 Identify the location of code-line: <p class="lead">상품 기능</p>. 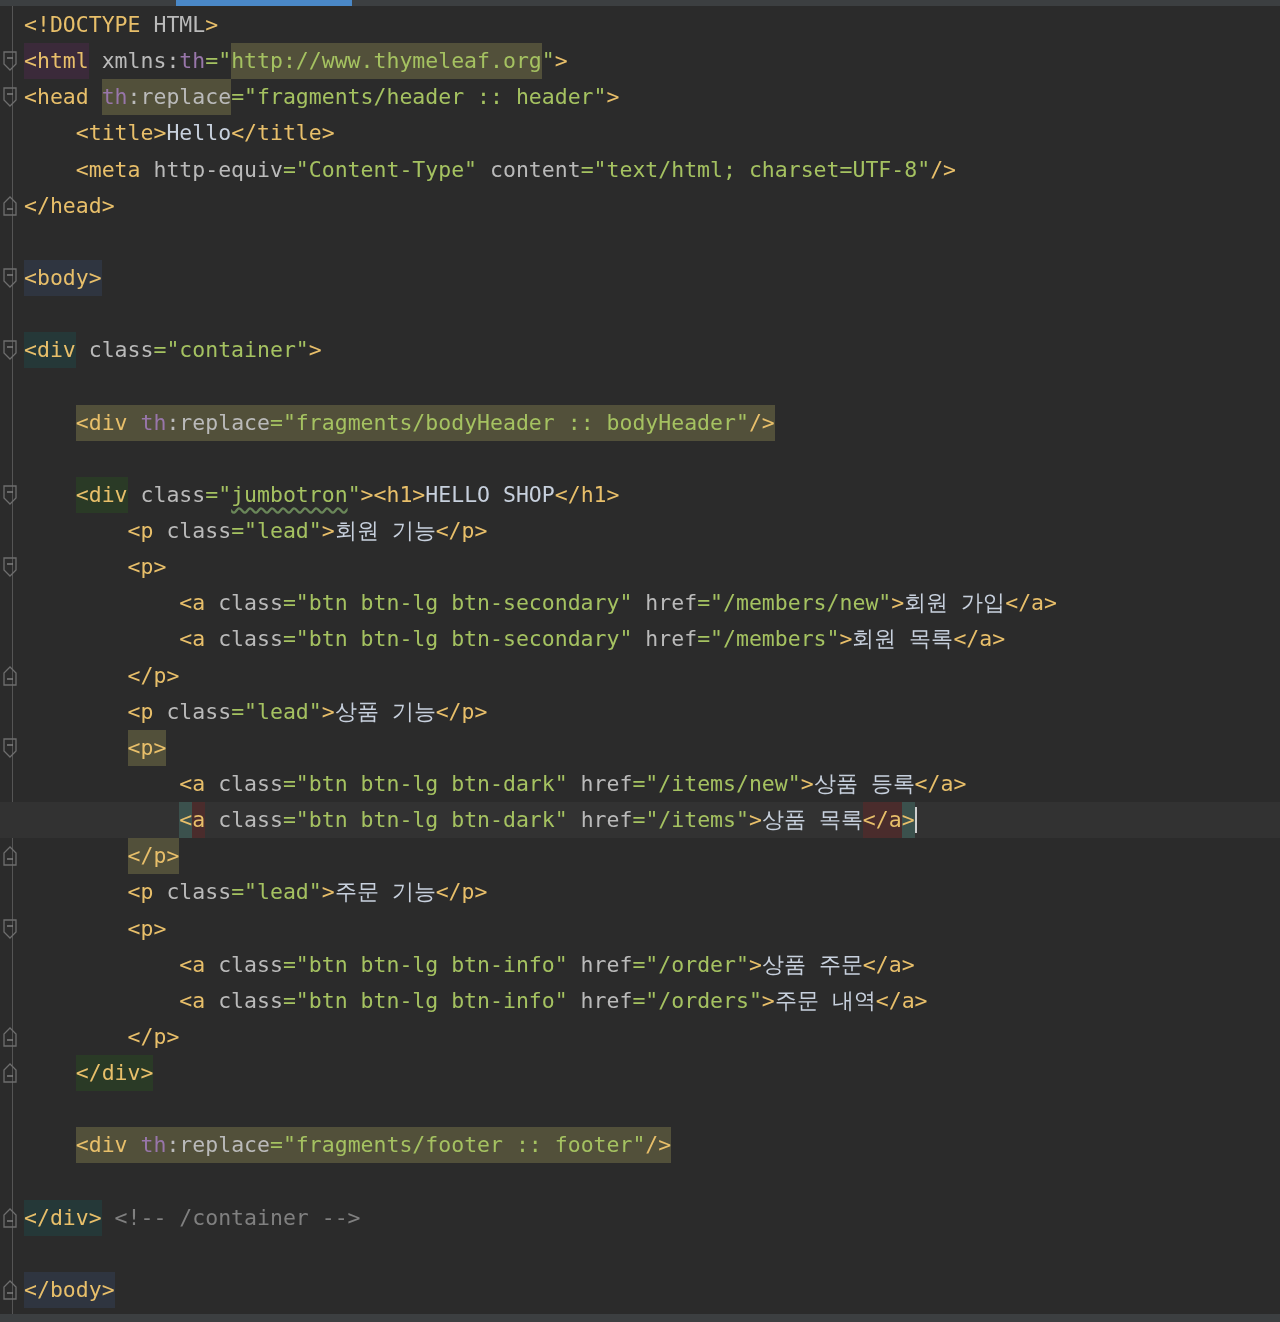
(307, 711).